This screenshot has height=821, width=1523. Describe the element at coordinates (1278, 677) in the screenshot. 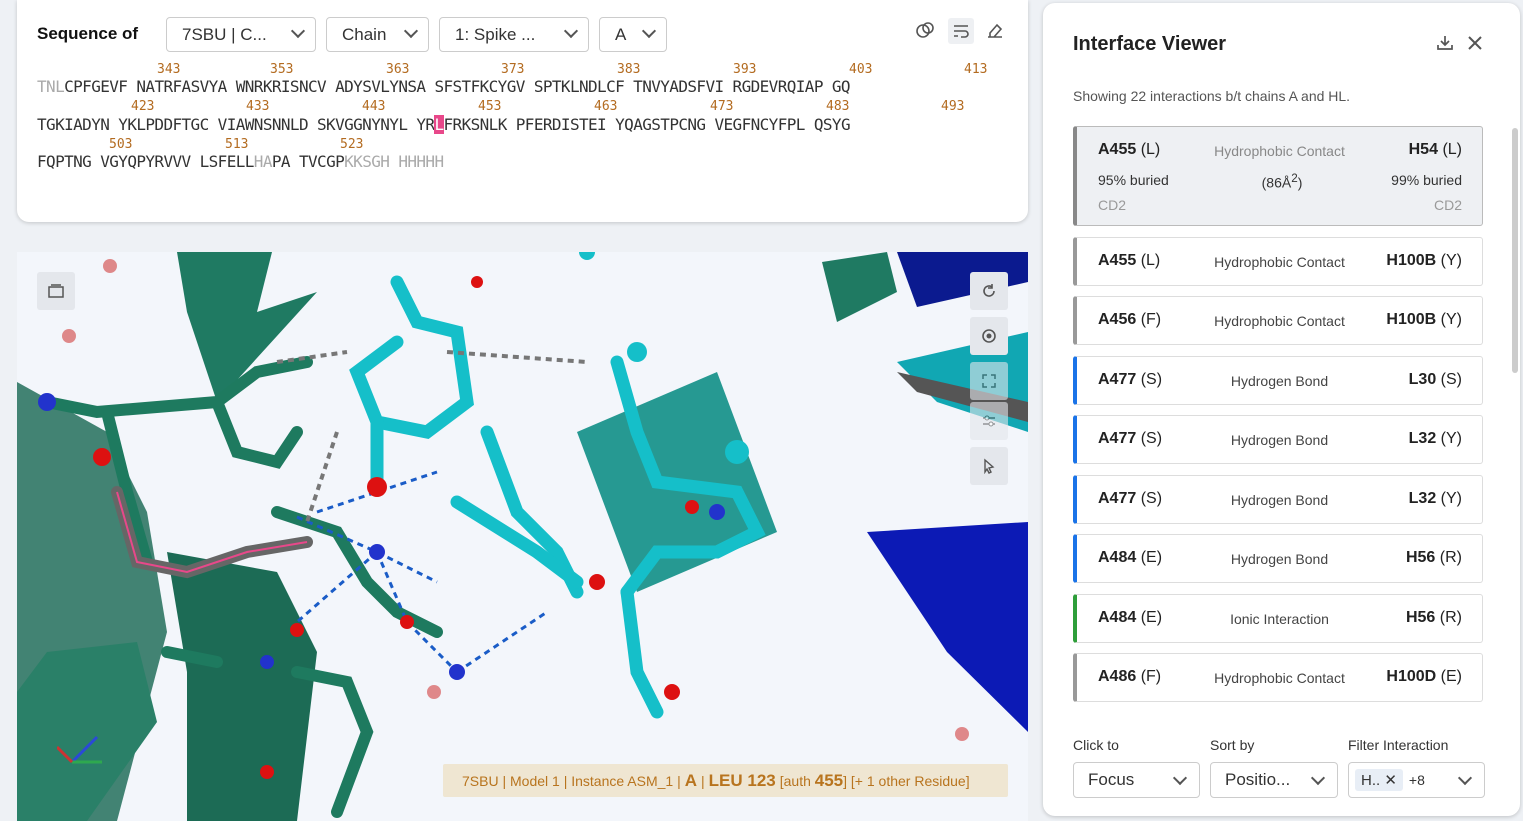

I see `interaction-card: A486 (F) Hydrophobic Contact H100D (E)` at that location.